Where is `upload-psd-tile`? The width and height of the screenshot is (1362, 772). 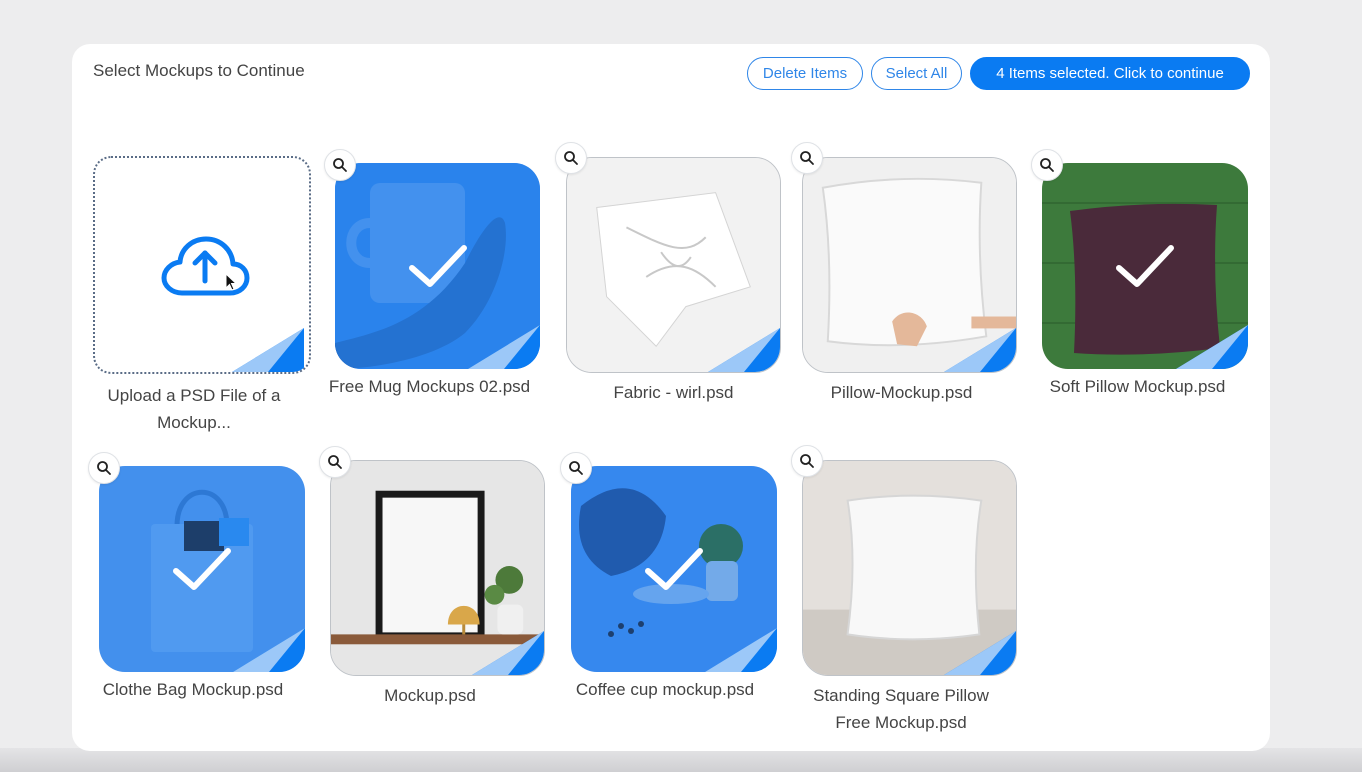 upload-psd-tile is located at coordinates (202, 265).